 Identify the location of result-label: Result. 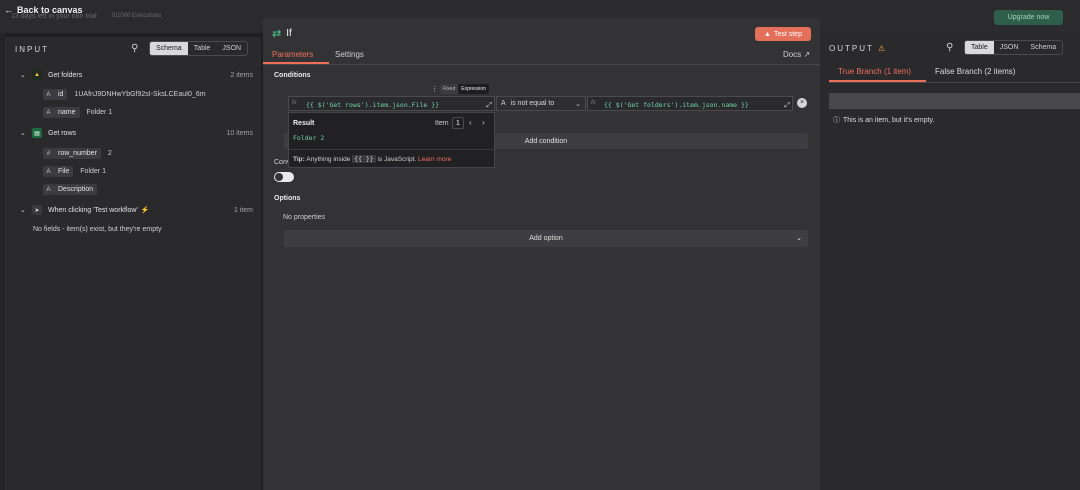
(304, 123).